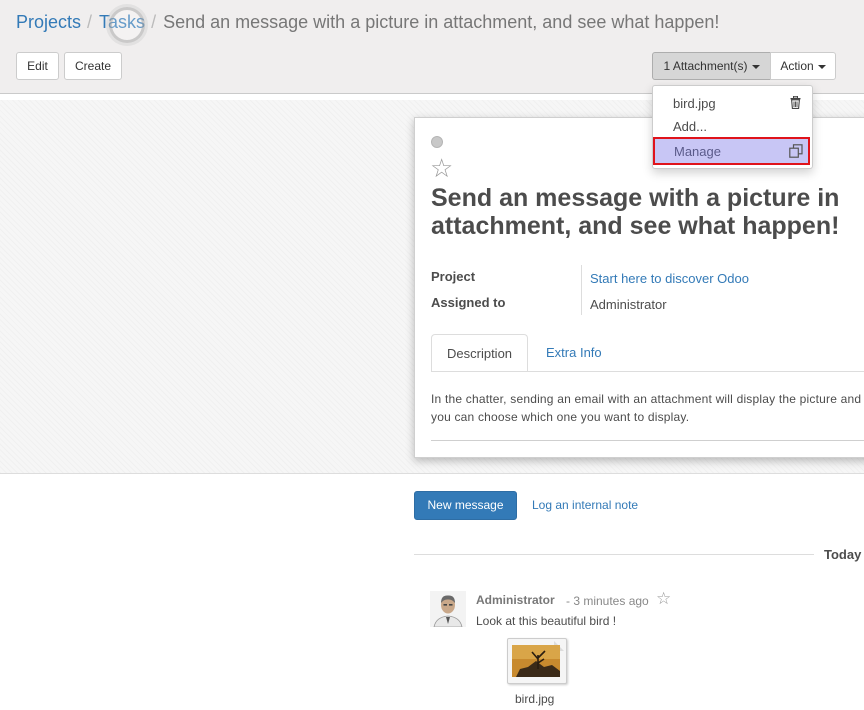  Describe the element at coordinates (628, 304) in the screenshot. I see `assigned-to-value: Administrator` at that location.